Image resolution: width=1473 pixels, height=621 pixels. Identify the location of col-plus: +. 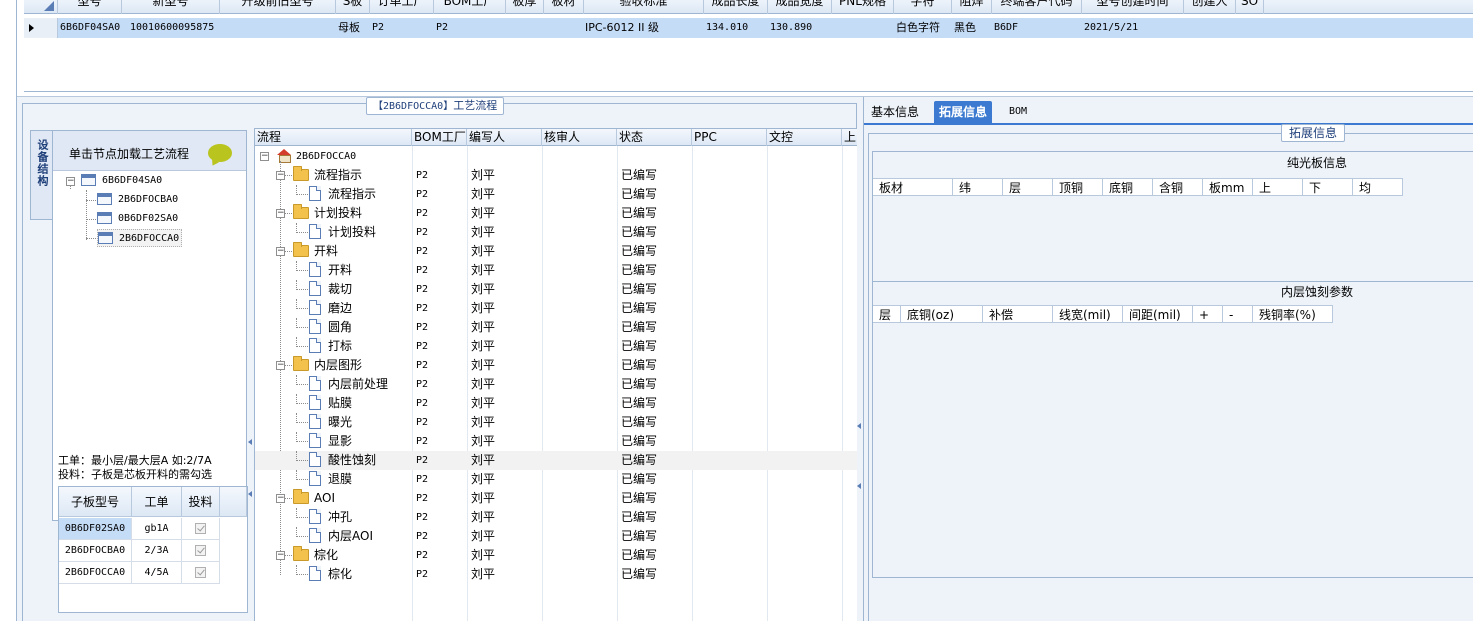
(1208, 314).